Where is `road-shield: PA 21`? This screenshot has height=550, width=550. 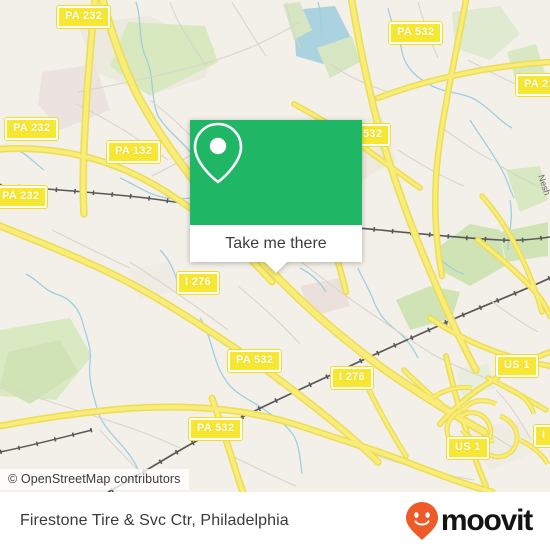
road-shield: PA 21 is located at coordinates (532, 85).